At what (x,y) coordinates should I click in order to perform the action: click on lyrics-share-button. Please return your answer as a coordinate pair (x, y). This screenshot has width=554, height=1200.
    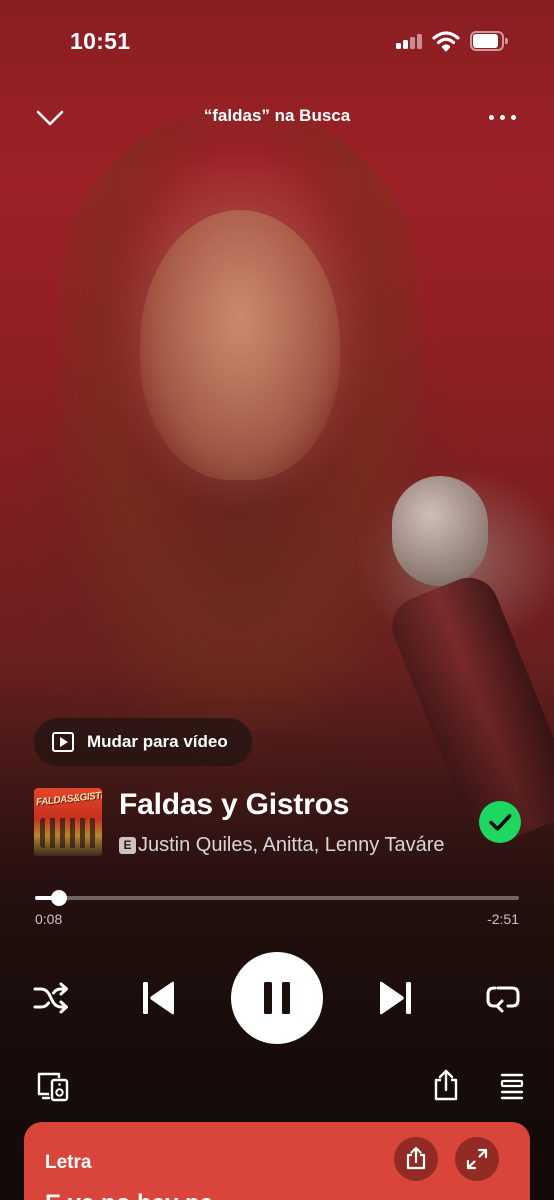
    Looking at the image, I should click on (416, 1159).